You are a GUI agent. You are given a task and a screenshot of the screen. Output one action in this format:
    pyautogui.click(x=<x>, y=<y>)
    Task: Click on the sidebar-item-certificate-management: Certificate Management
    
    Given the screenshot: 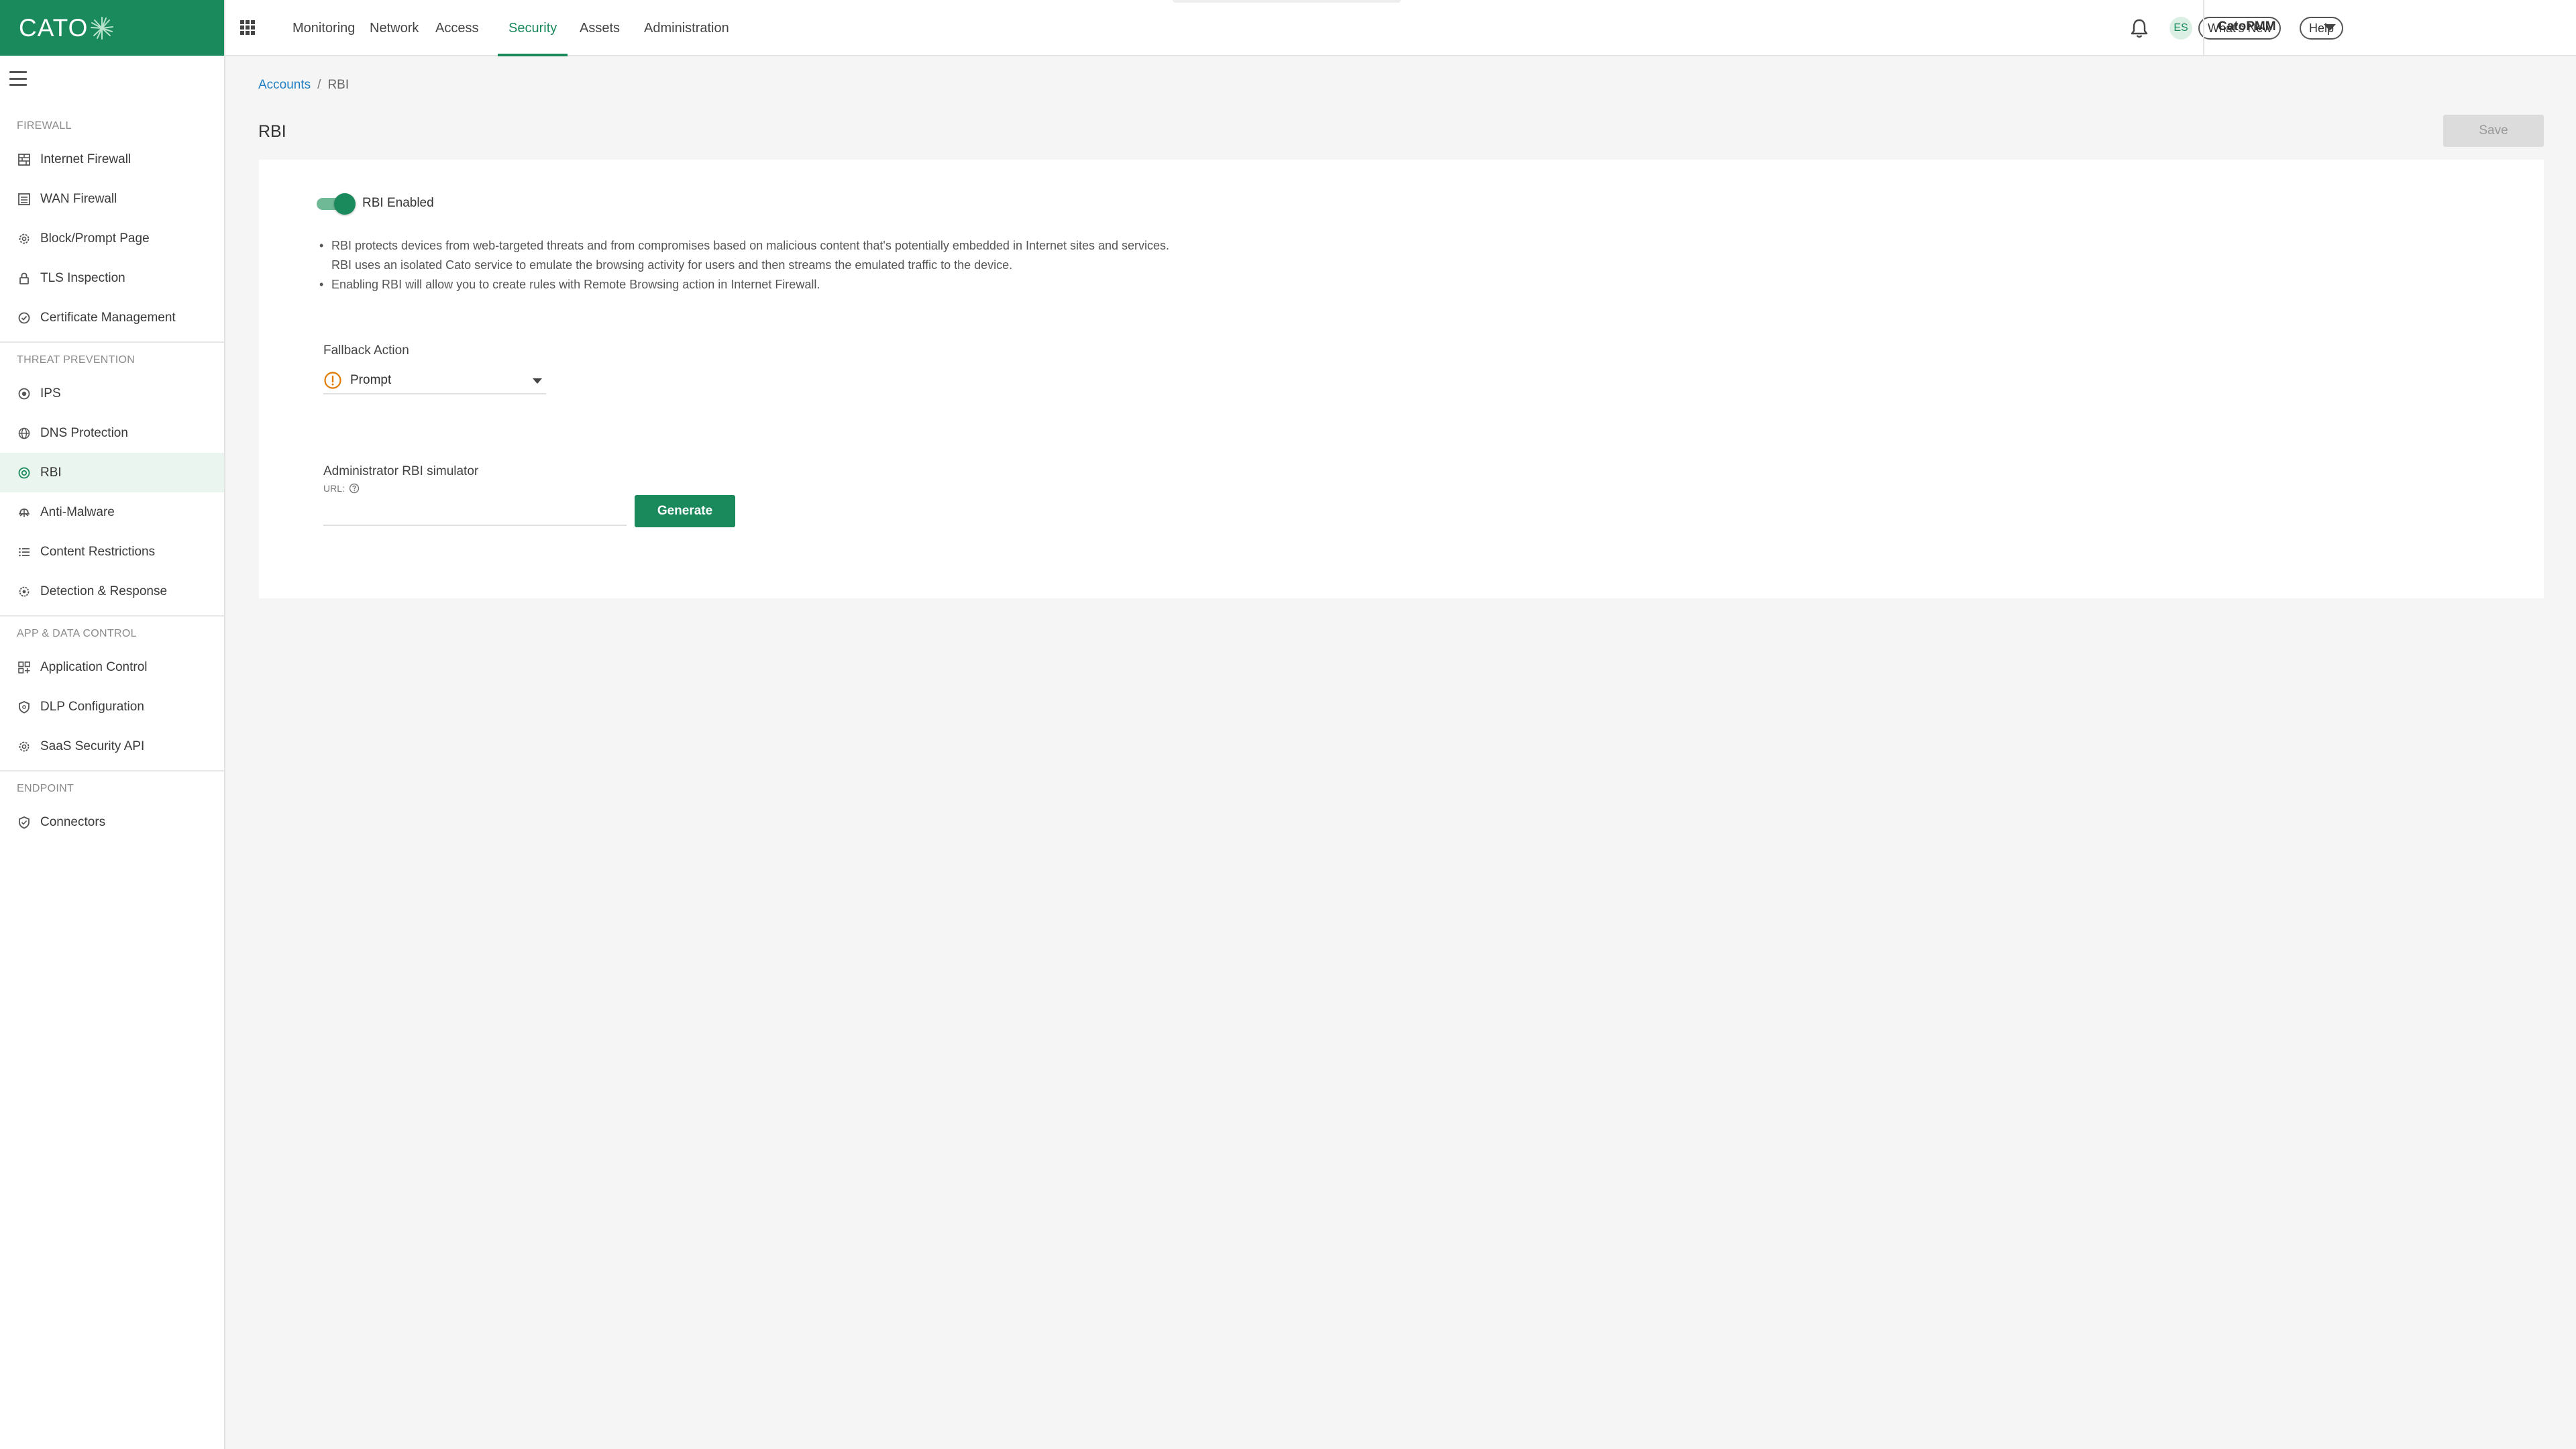 What is the action you would take?
    pyautogui.click(x=112, y=317)
    